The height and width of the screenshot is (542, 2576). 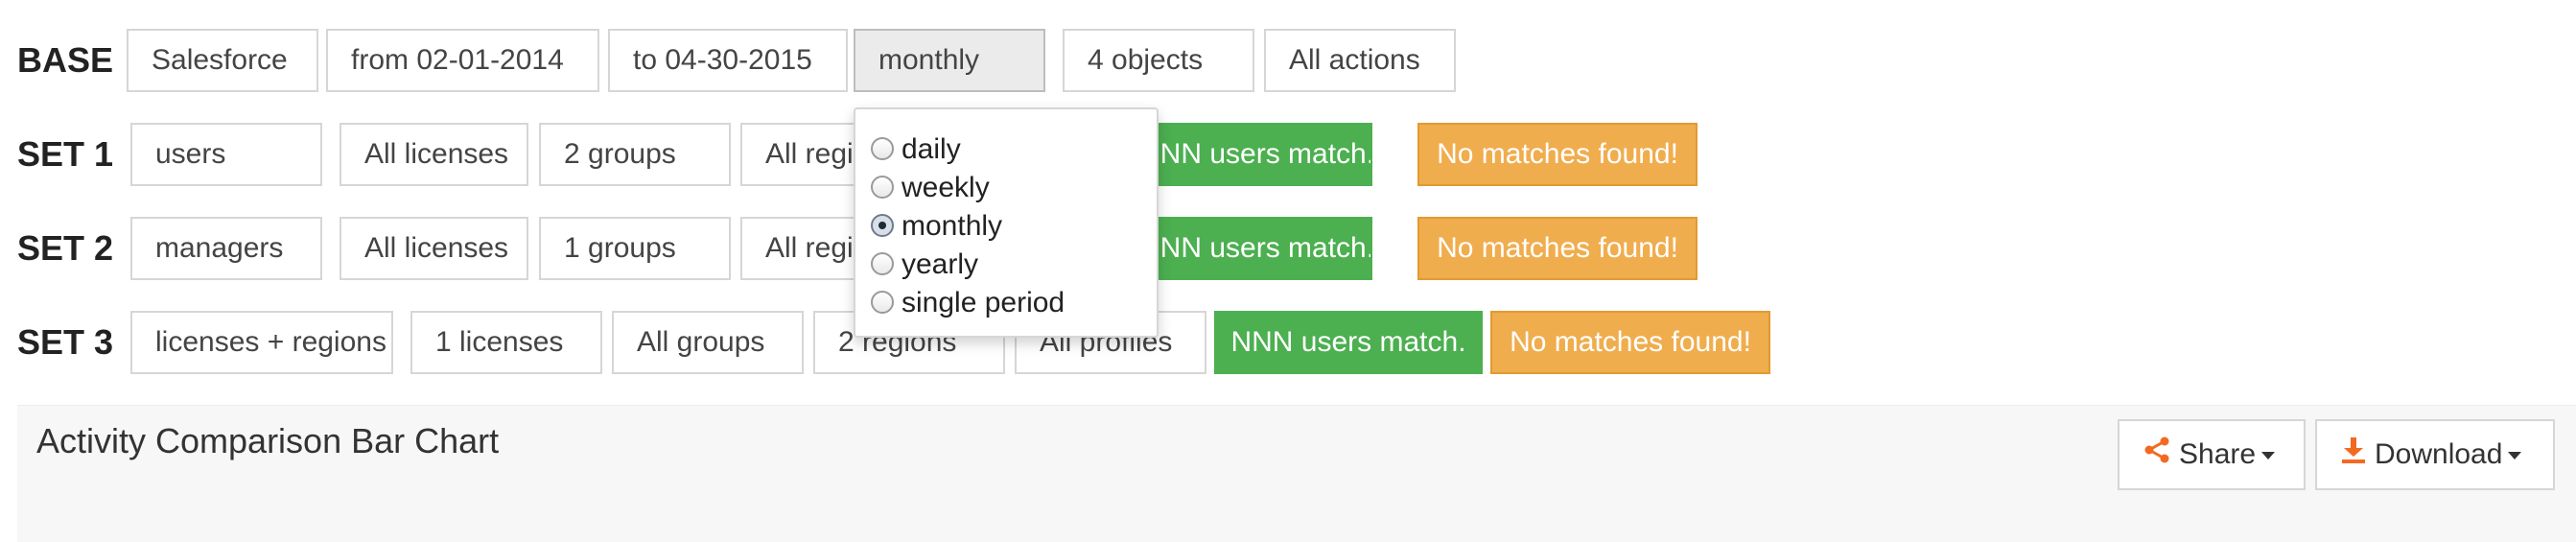 I want to click on period-option-label: daily, so click(x=931, y=149).